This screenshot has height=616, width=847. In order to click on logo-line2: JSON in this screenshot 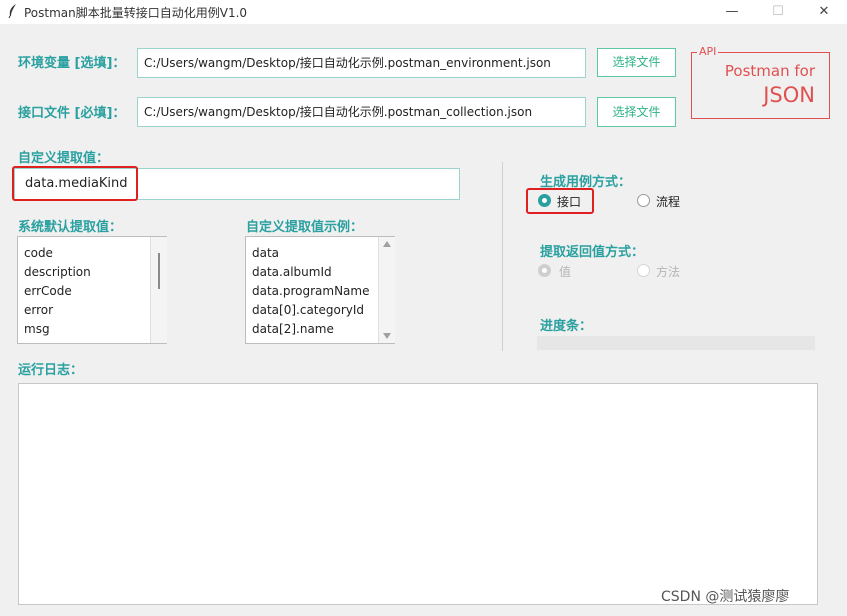, I will do `click(789, 95)`.